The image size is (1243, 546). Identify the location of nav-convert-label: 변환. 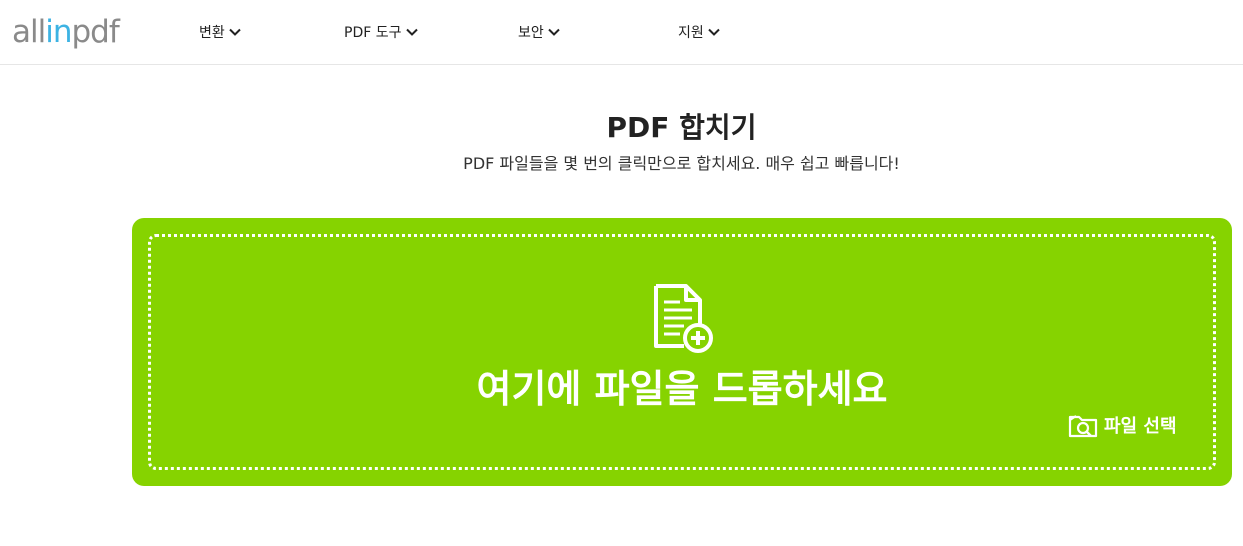
(212, 33).